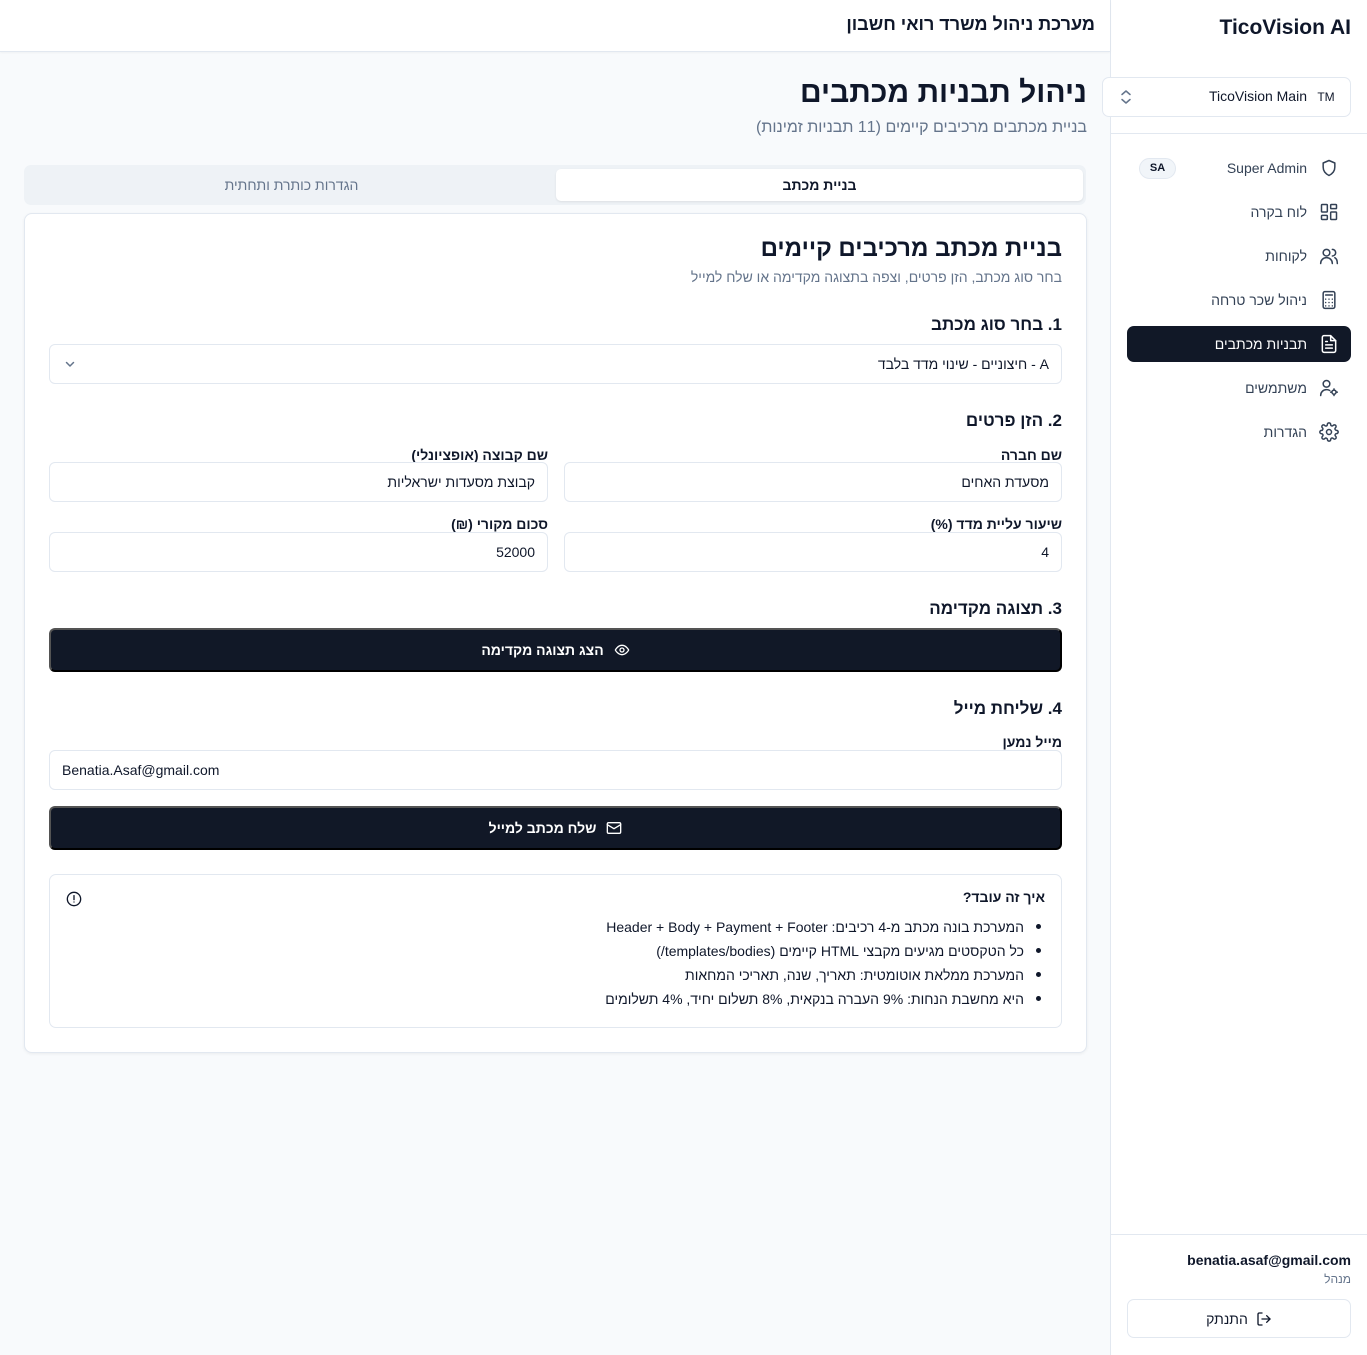 The width and height of the screenshot is (1367, 1355). I want to click on group-name-label: שם קבוצה (אופציונלי), so click(479, 455).